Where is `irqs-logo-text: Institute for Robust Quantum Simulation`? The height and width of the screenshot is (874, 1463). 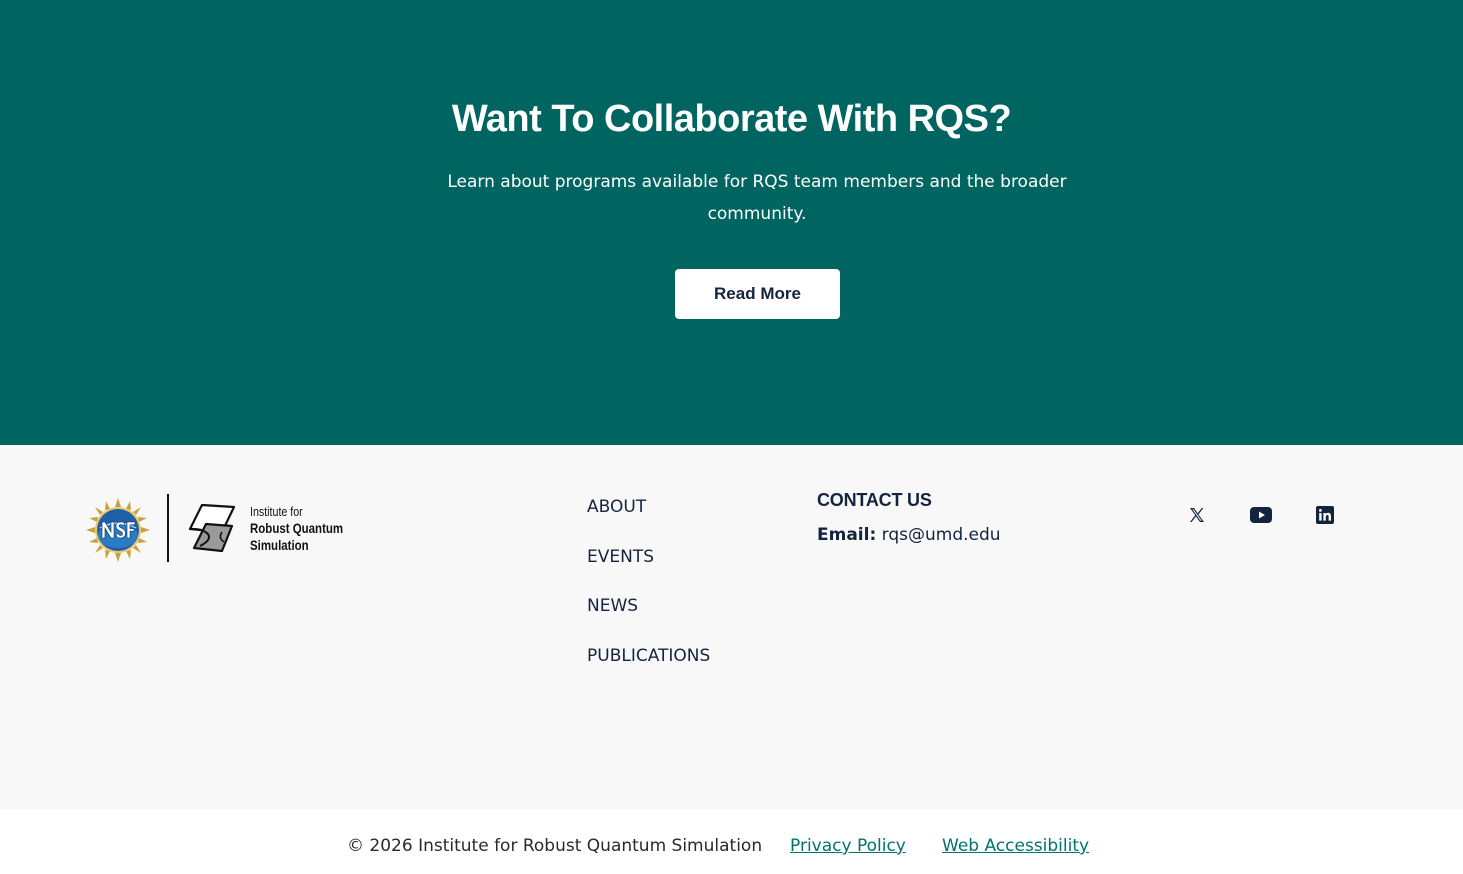
irqs-logo-text: Institute for Robust Quantum Simulation is located at coordinates (297, 528).